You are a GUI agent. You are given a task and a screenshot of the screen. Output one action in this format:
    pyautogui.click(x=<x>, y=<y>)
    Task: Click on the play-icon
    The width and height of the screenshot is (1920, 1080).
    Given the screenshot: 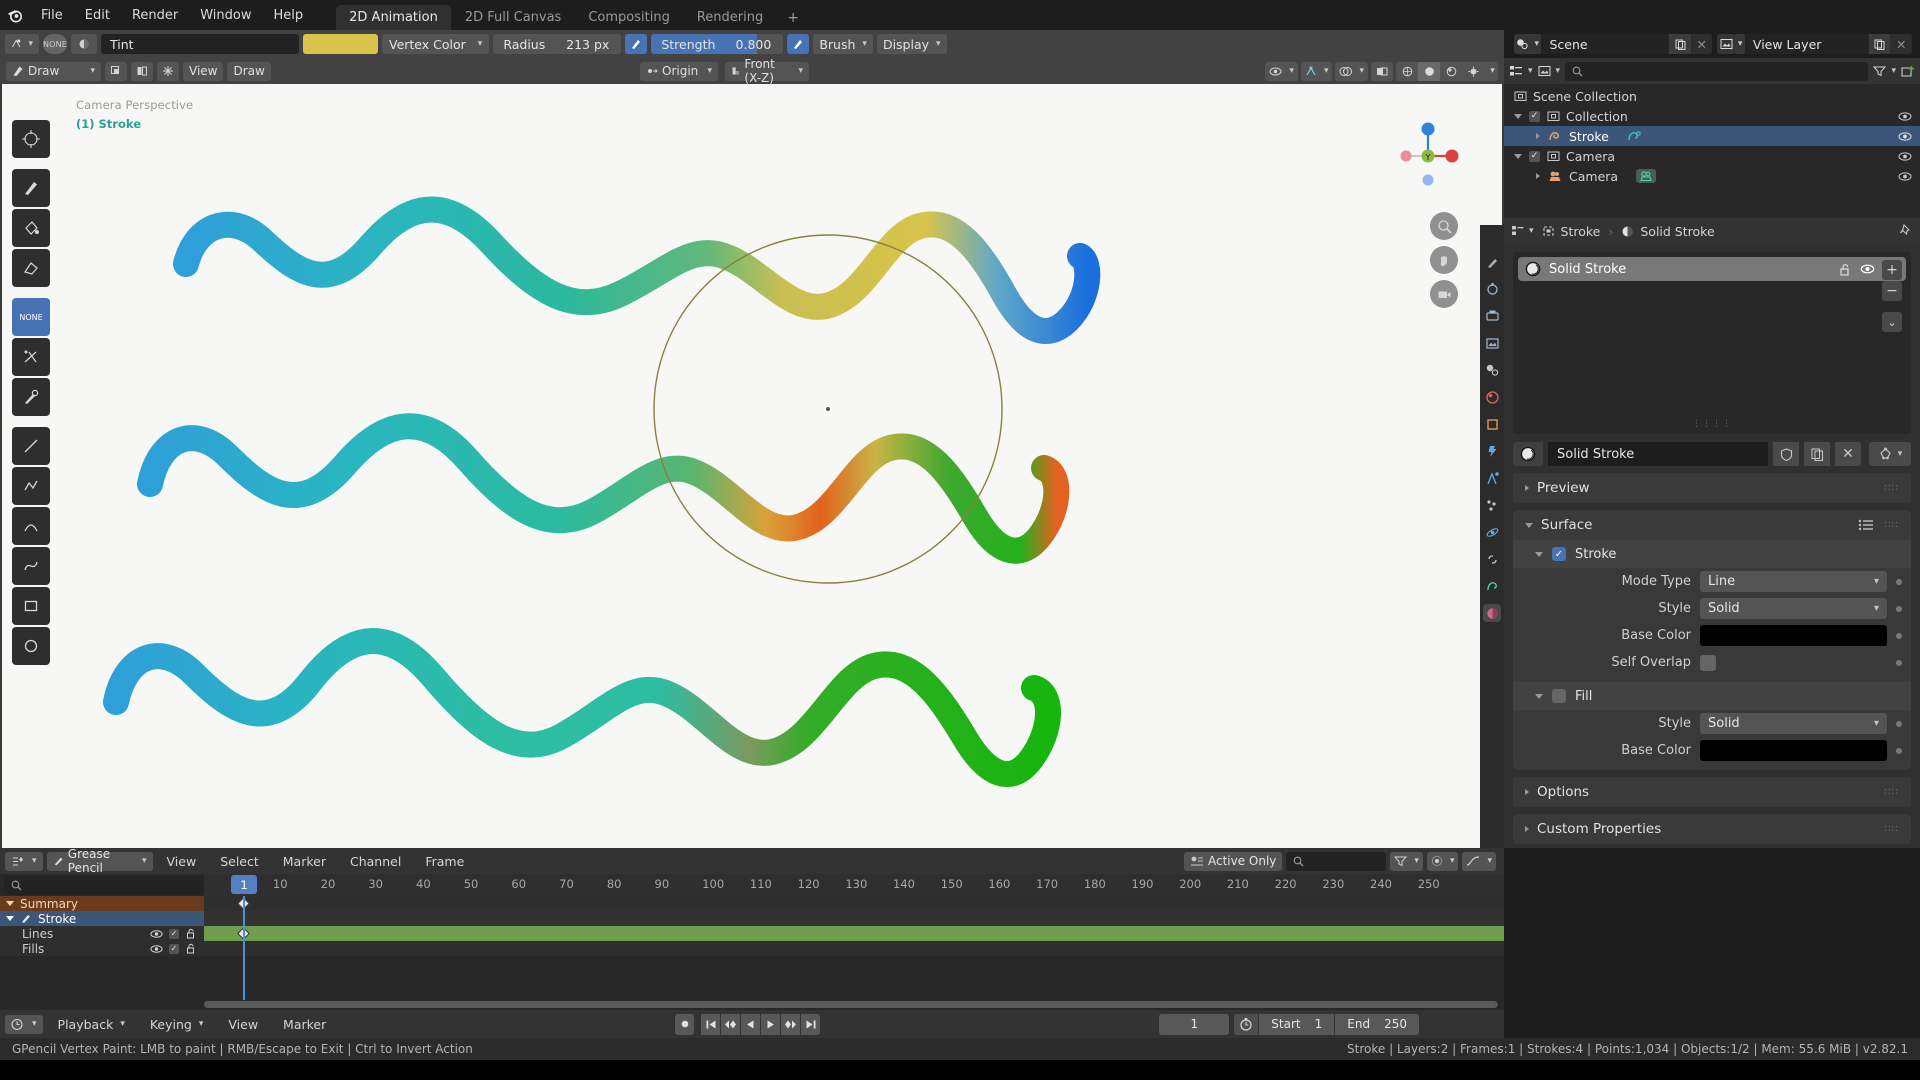 What is the action you would take?
    pyautogui.click(x=771, y=1024)
    